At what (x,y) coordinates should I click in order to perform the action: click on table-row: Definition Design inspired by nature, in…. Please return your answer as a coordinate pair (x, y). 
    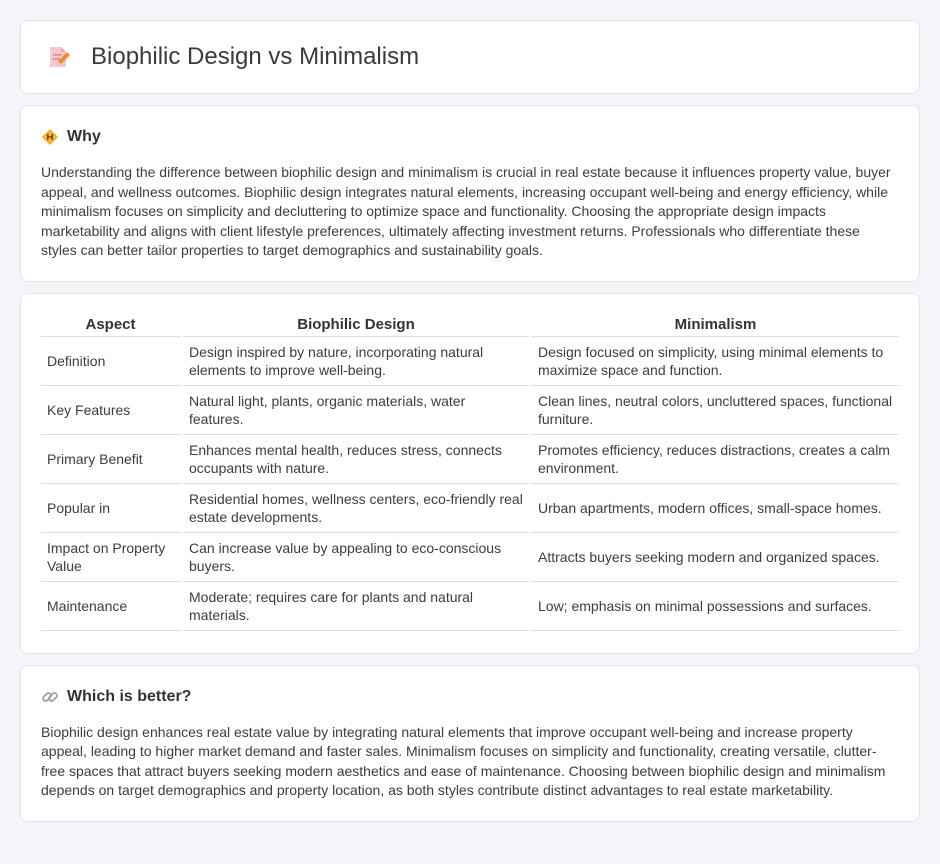
    Looking at the image, I should click on (470, 361).